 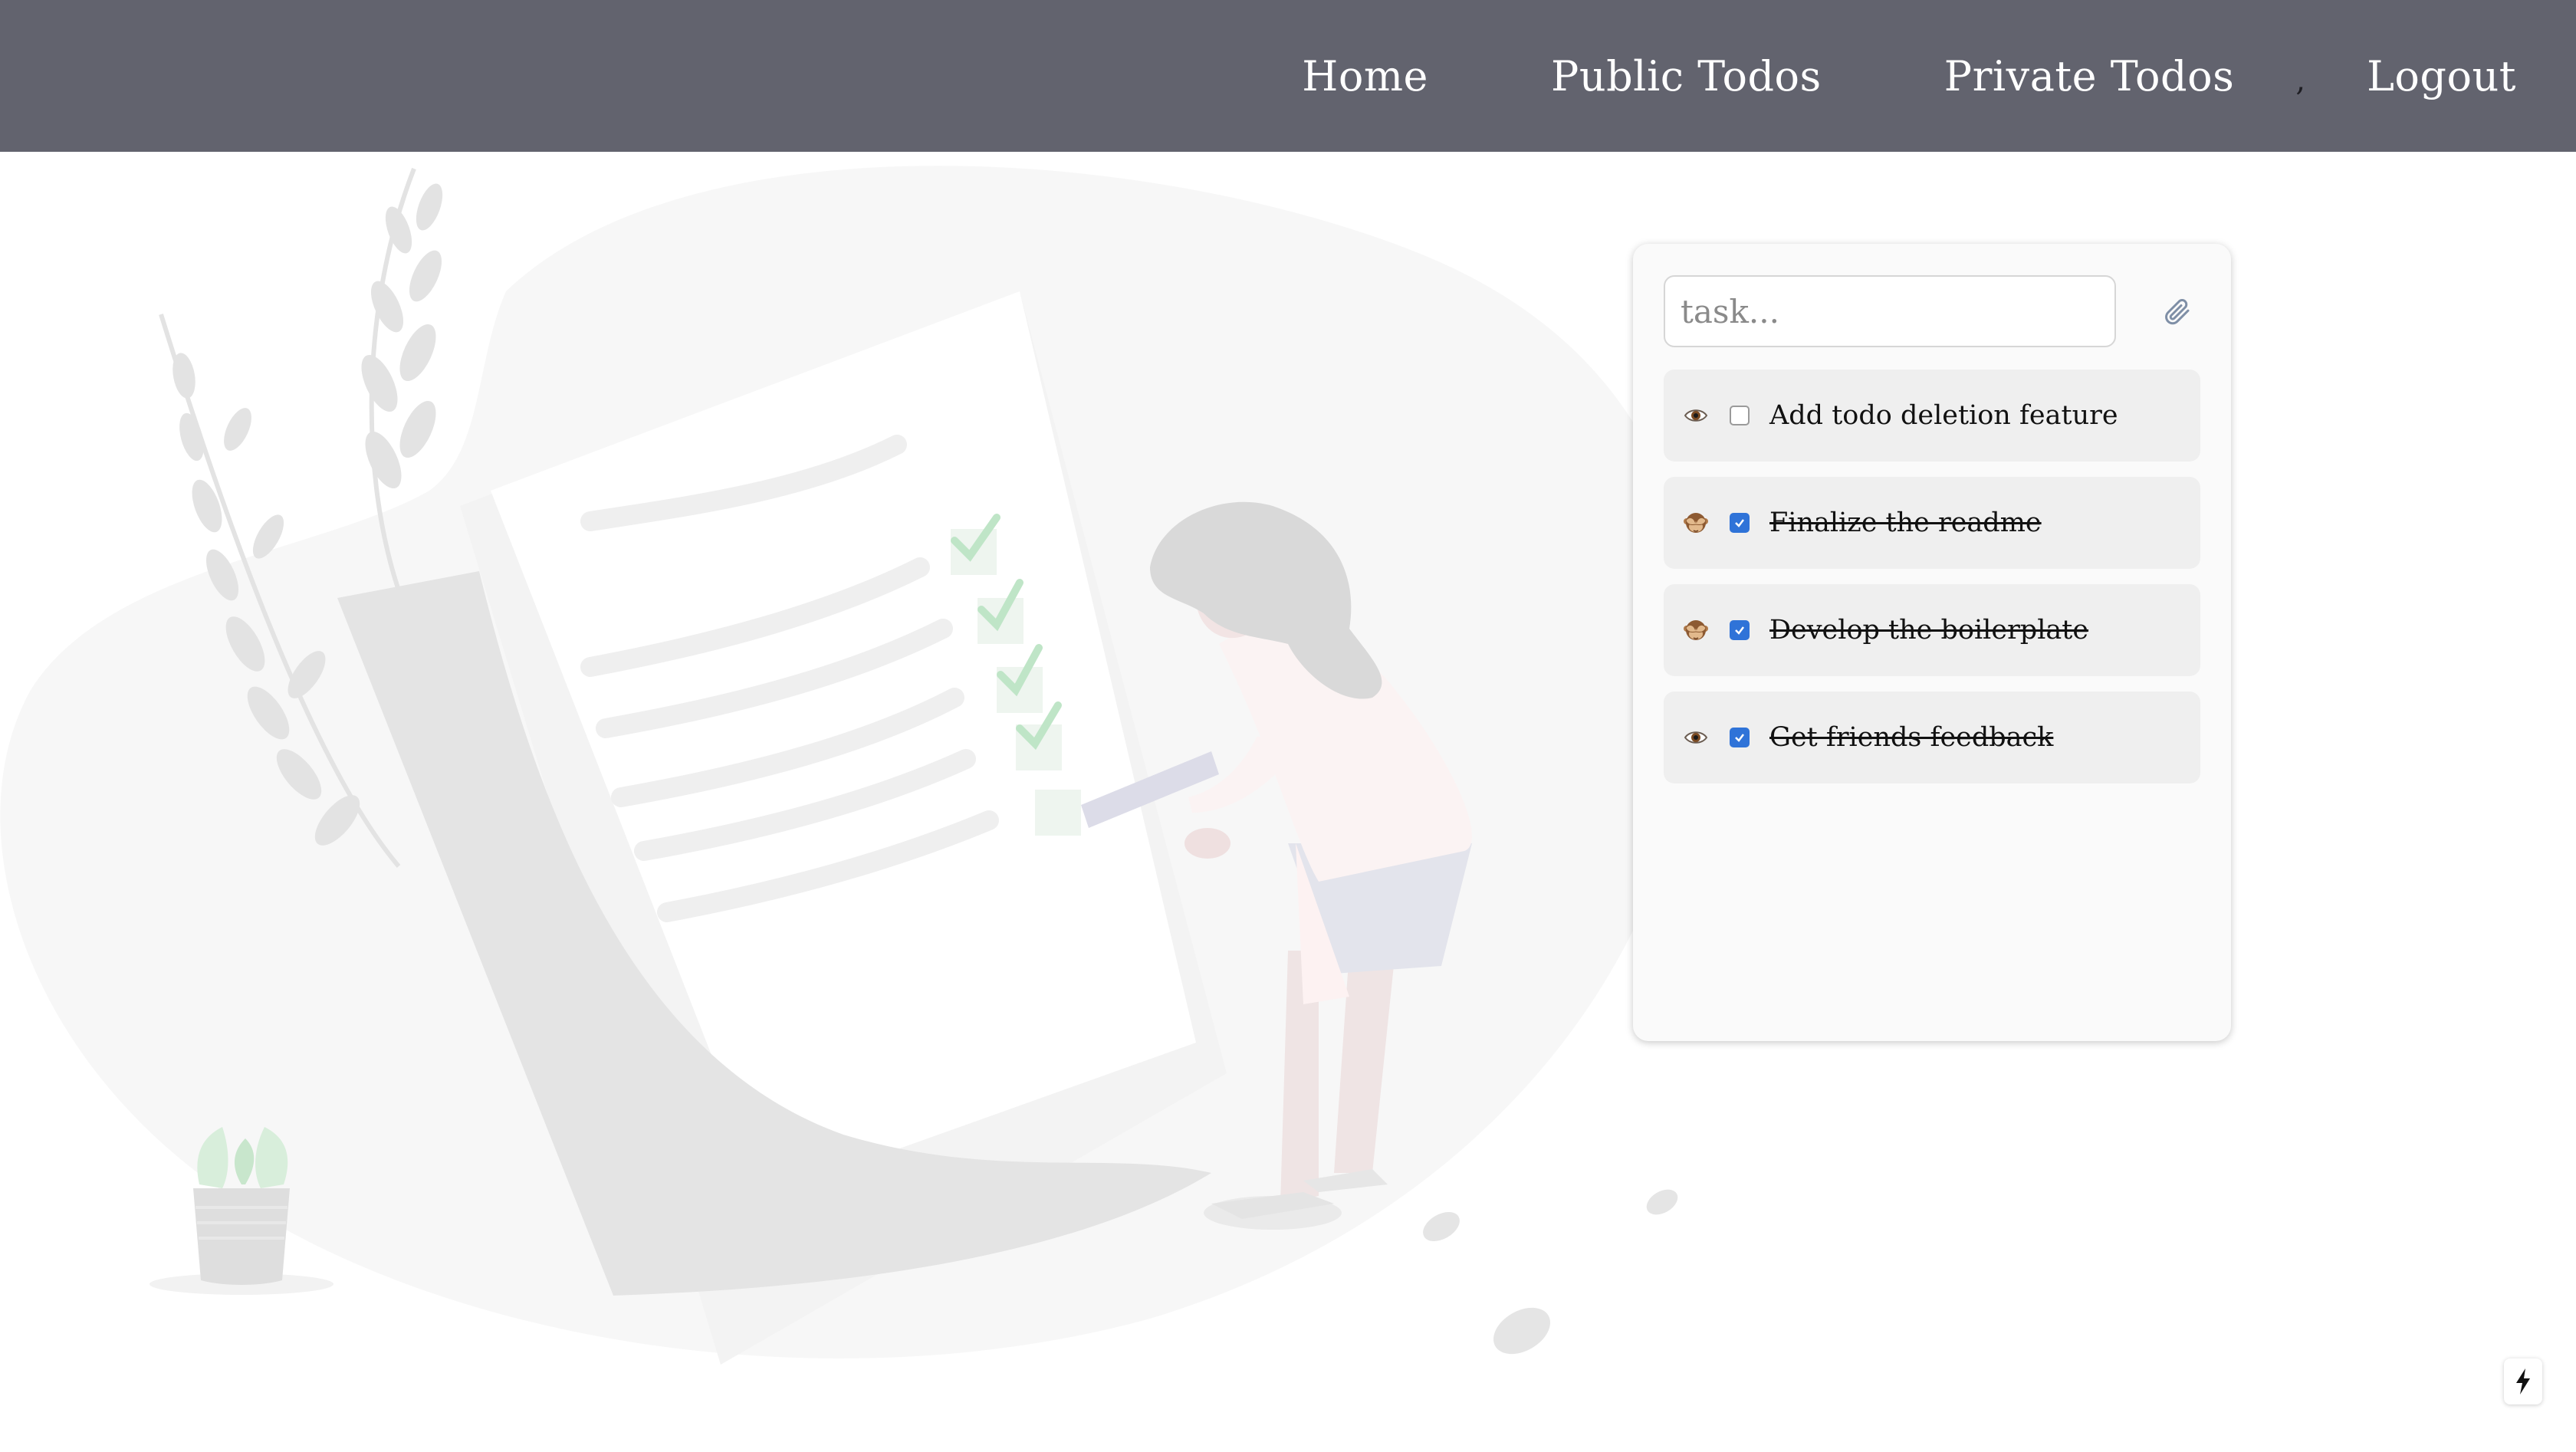 I want to click on lightning-bolt-icon, so click(x=2523, y=1381).